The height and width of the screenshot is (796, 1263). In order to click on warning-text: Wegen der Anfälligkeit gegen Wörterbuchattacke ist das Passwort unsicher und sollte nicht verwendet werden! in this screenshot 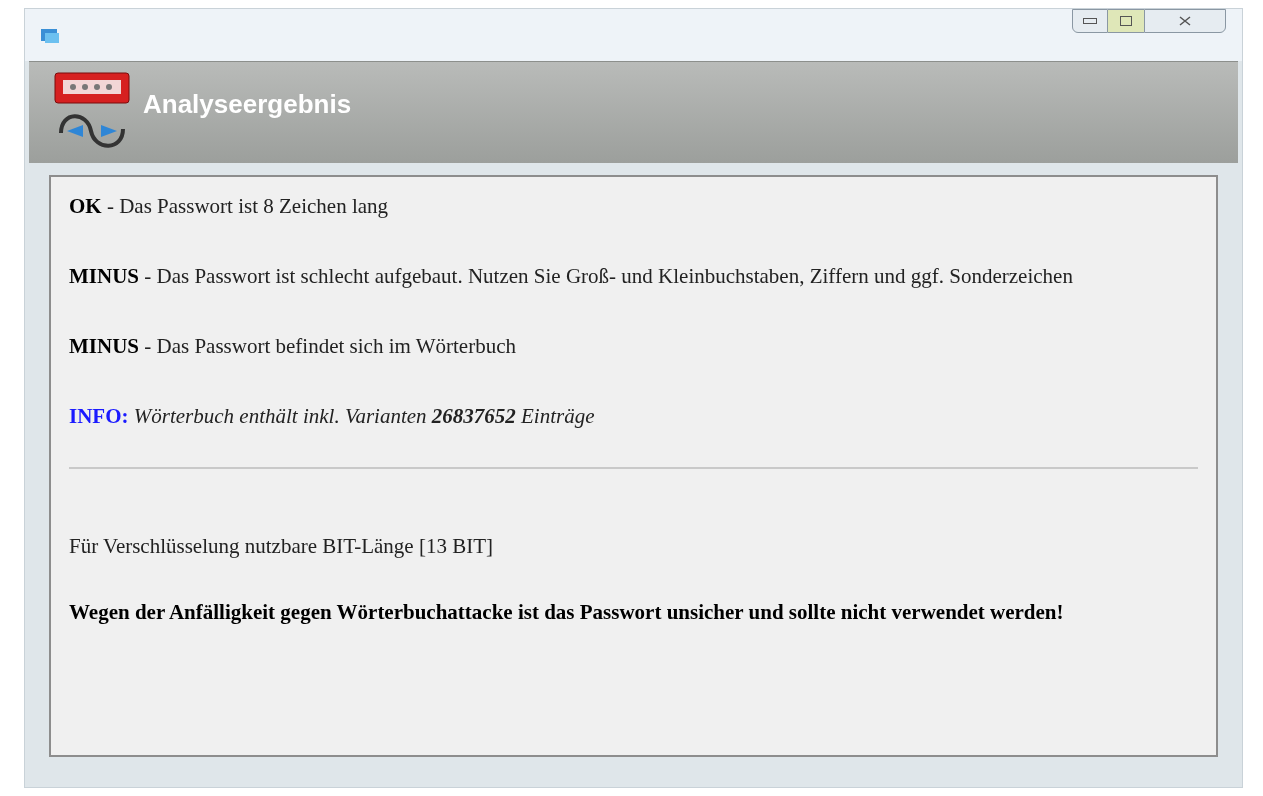, I will do `click(567, 612)`.